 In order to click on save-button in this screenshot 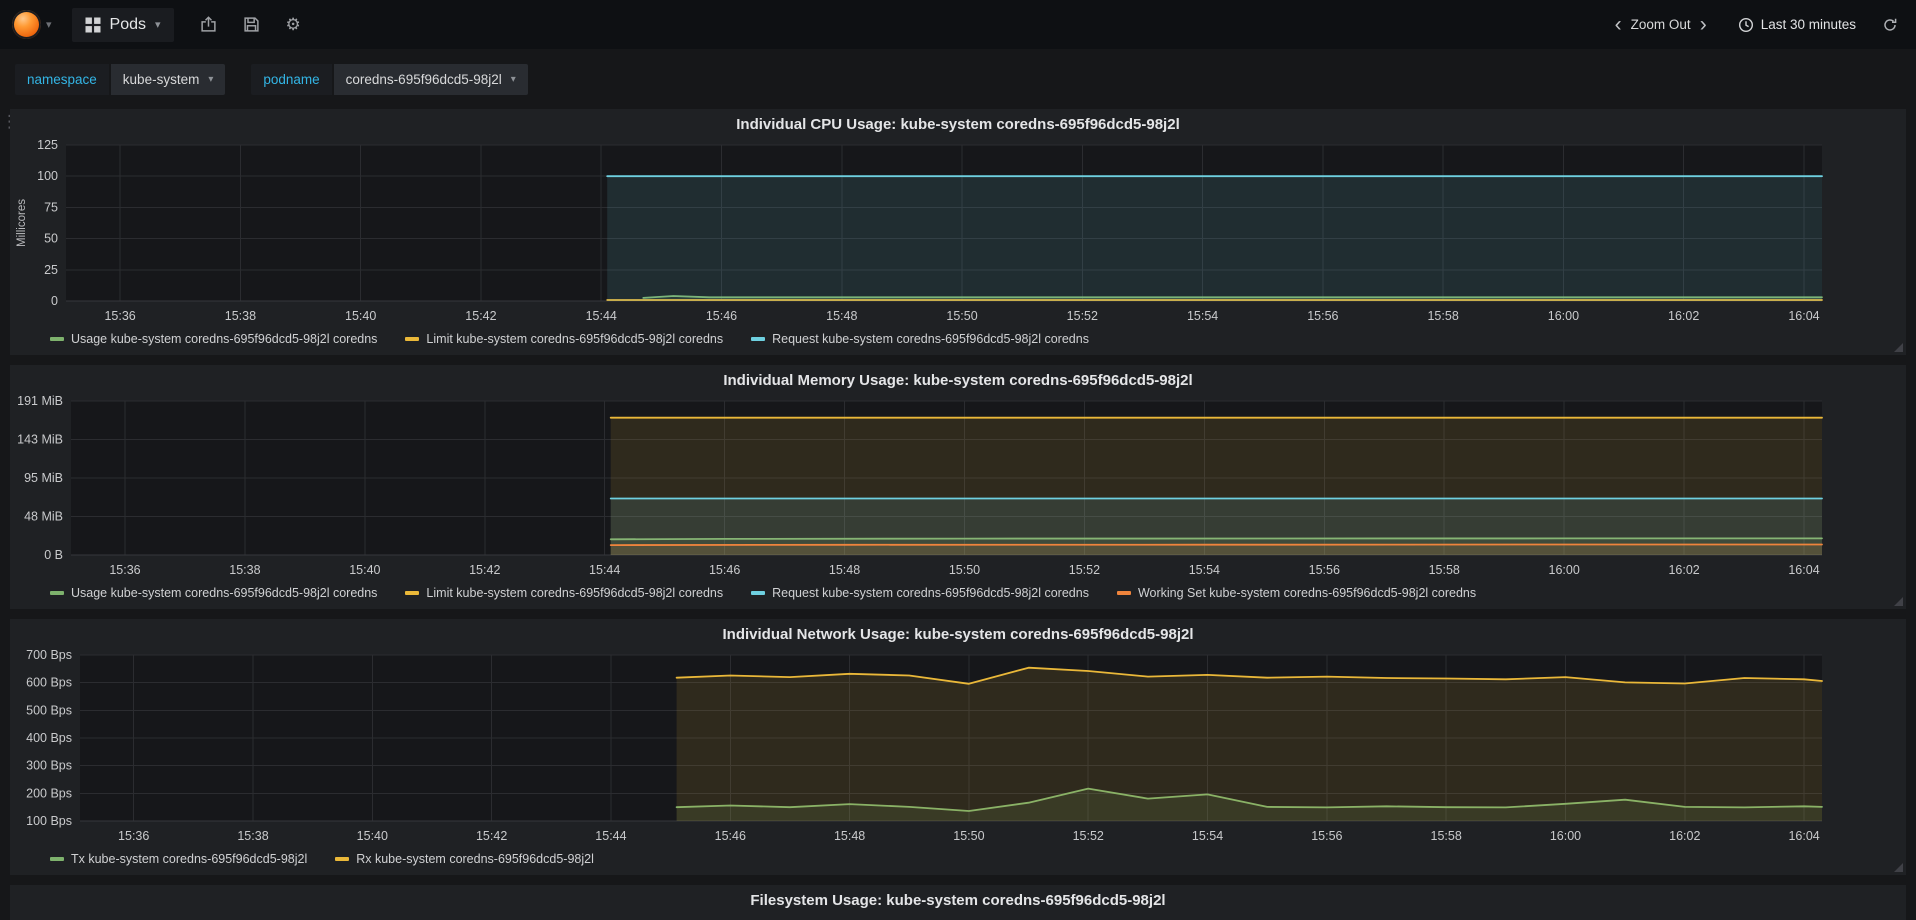, I will do `click(251, 24)`.